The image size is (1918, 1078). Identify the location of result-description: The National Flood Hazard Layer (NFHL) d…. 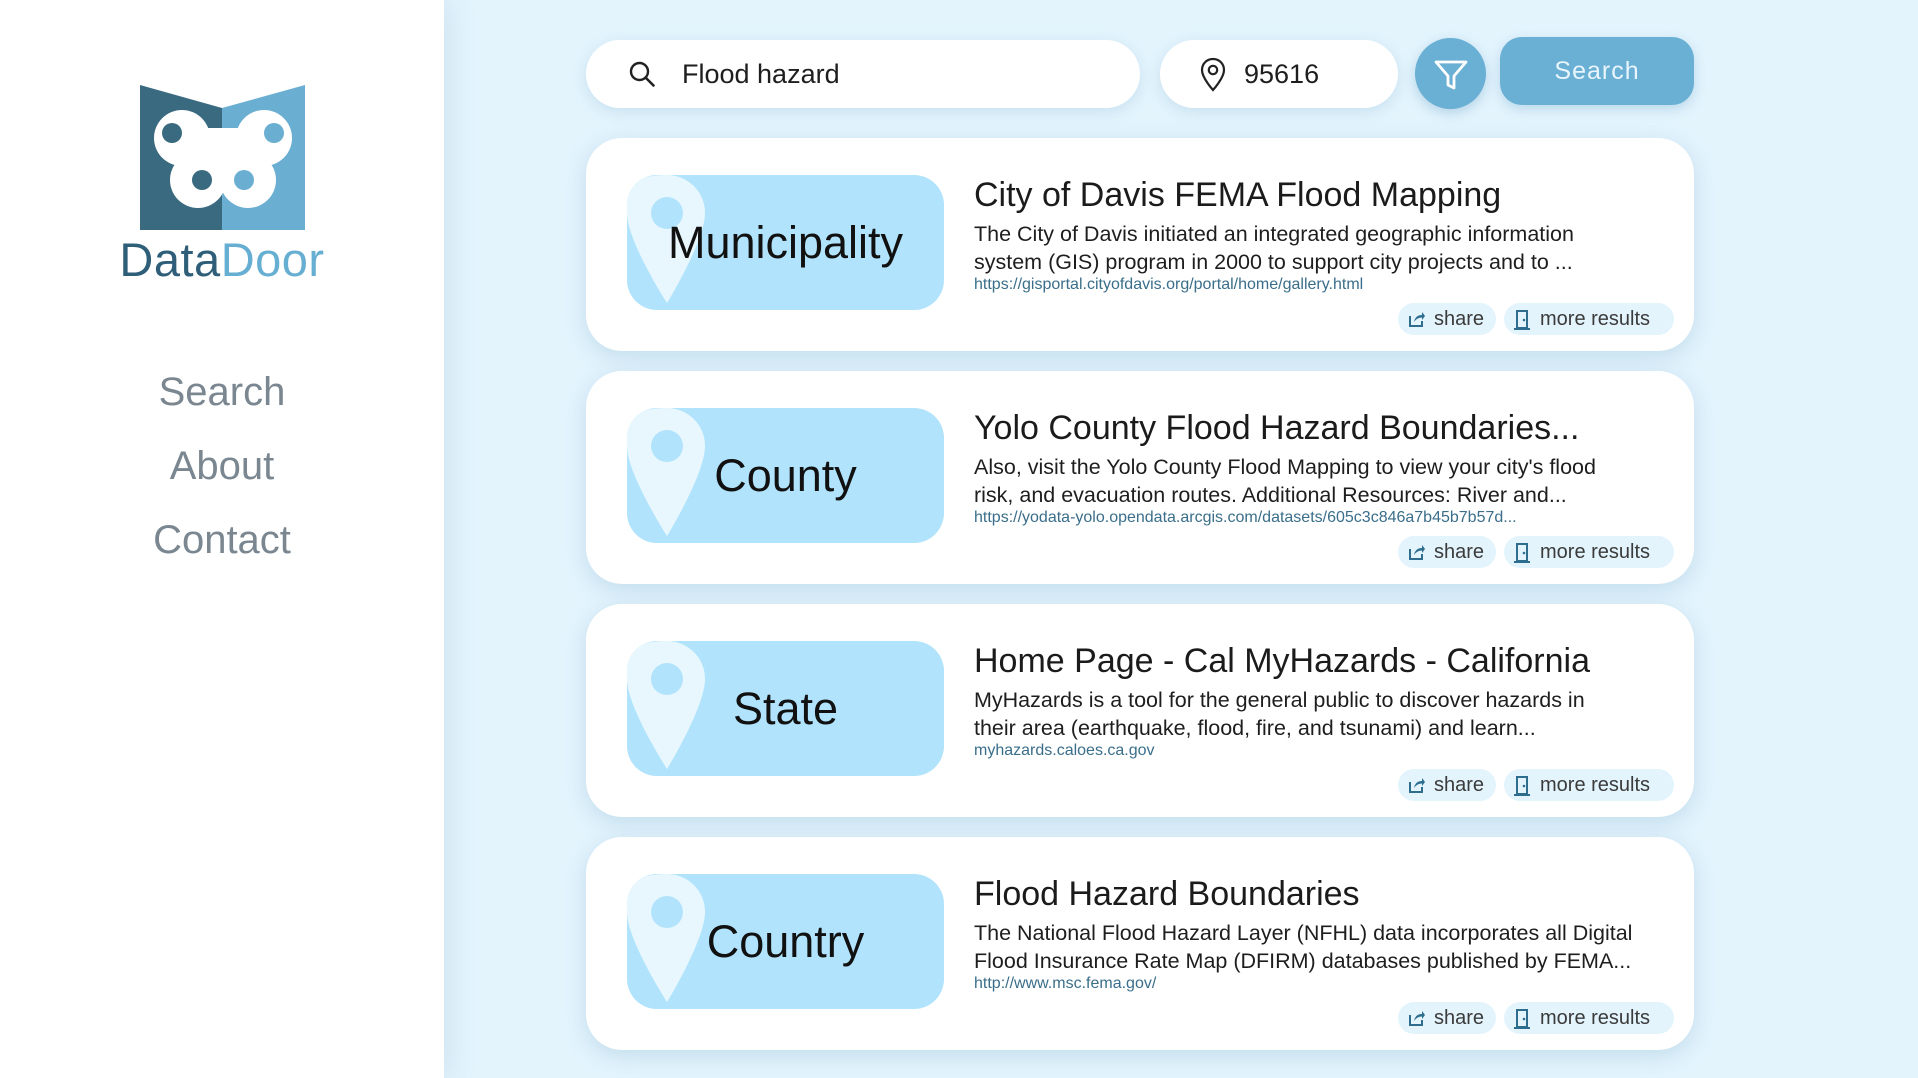
(1309, 947).